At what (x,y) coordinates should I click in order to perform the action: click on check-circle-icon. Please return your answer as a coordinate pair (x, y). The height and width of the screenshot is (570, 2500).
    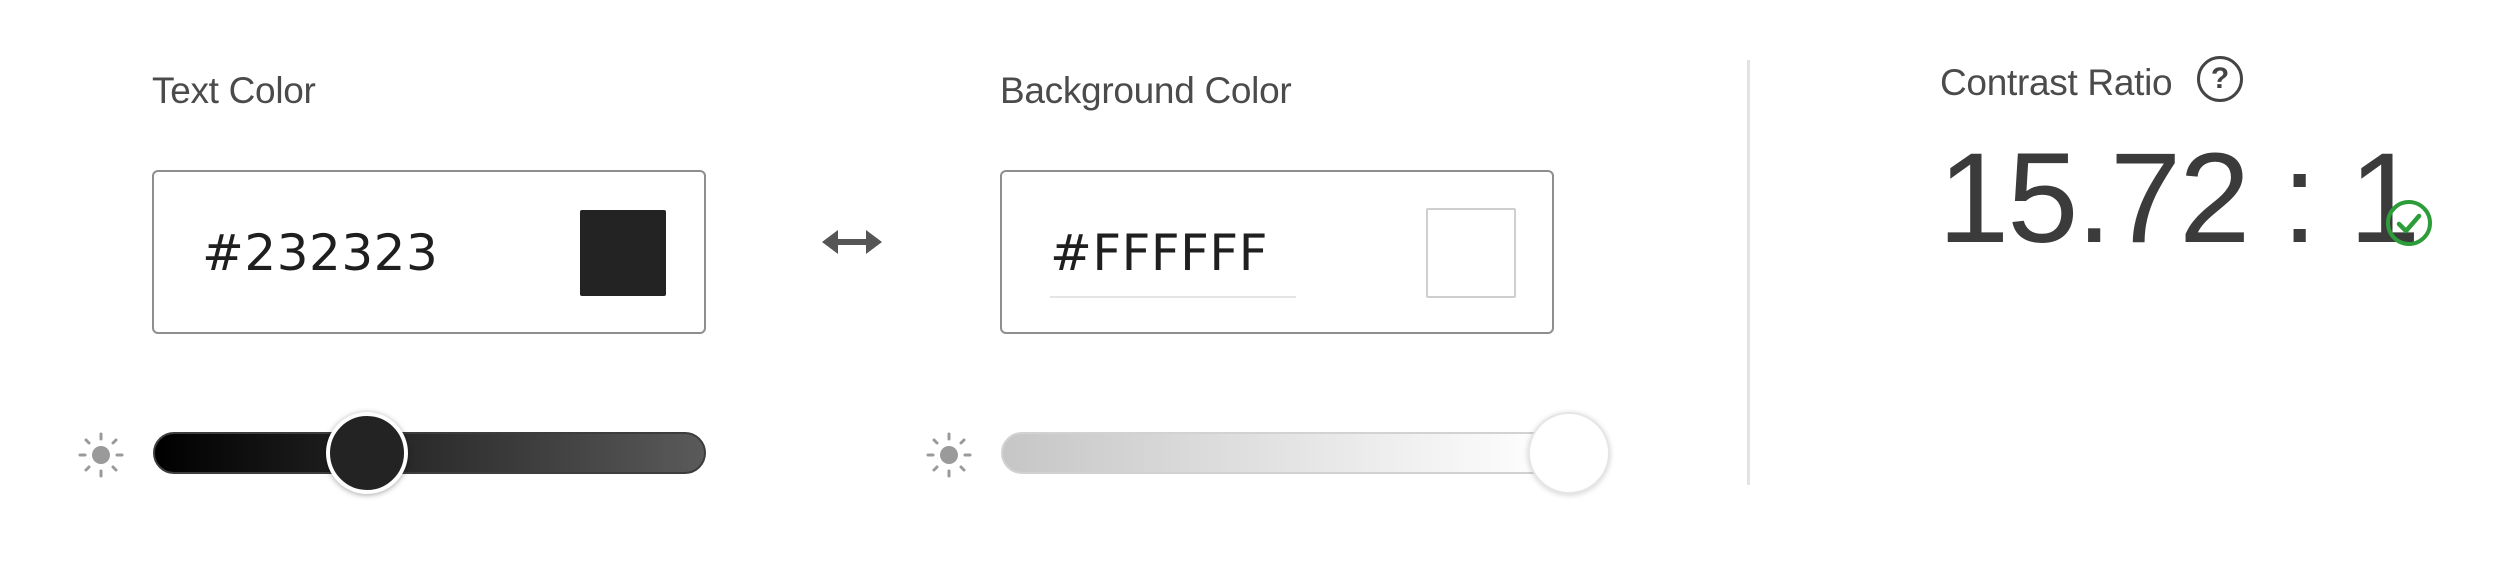
    Looking at the image, I should click on (2409, 223).